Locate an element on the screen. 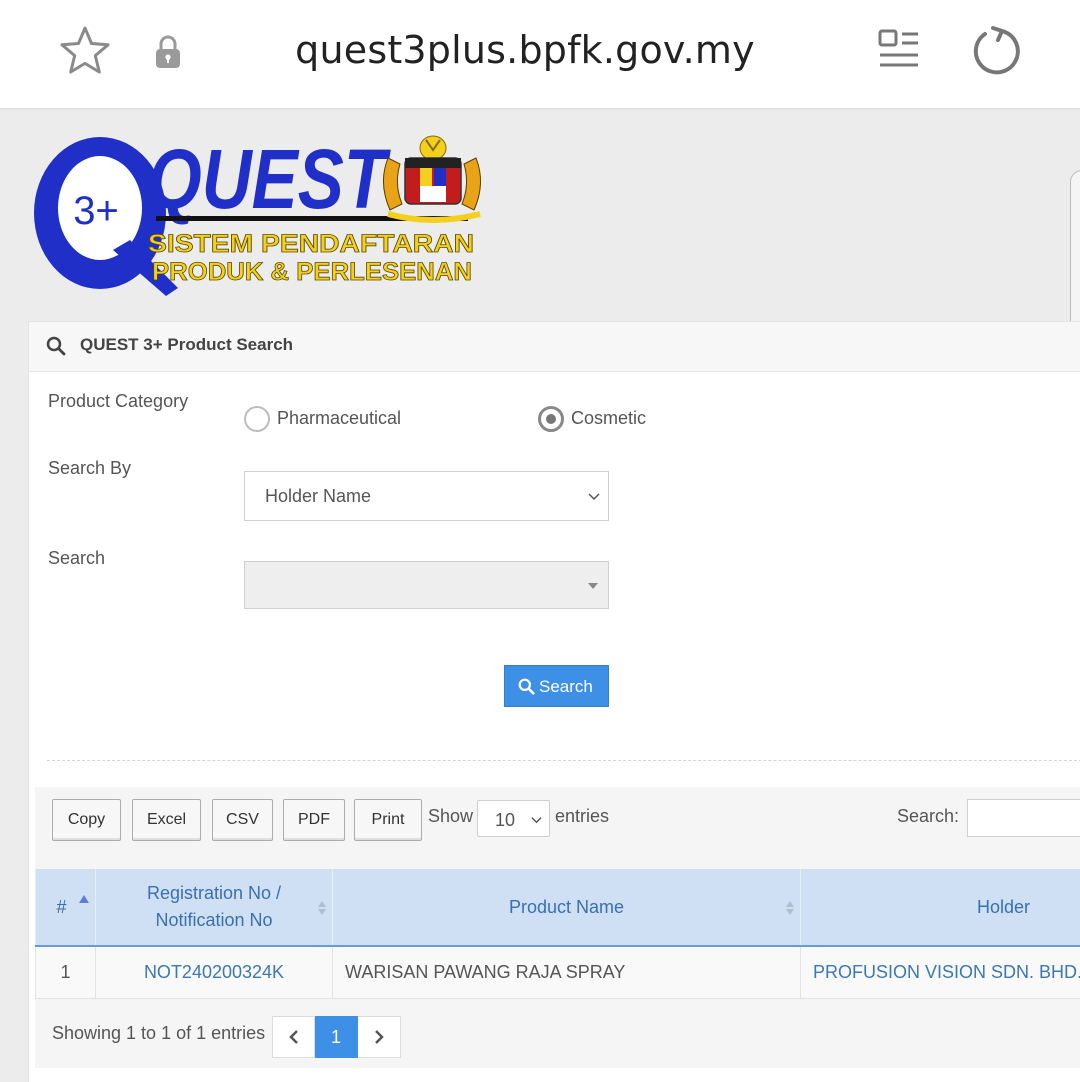 The image size is (1080, 1082). column-header-product-name: Product Name is located at coordinates (566, 908).